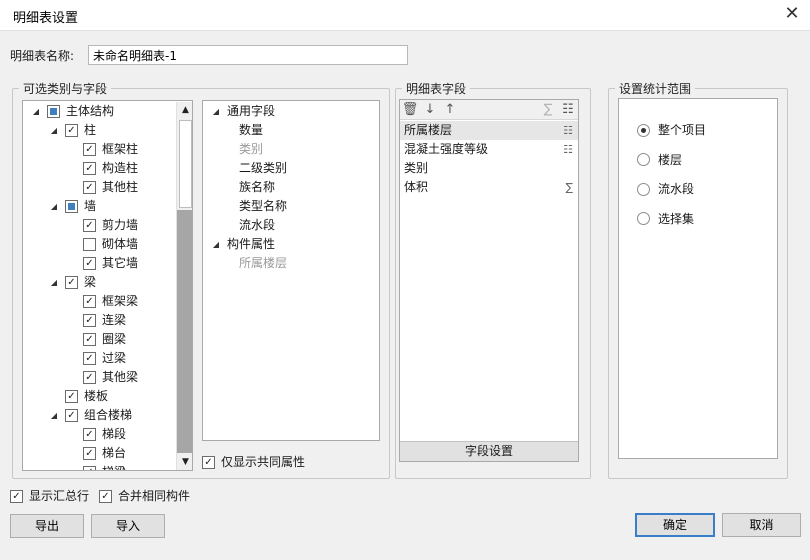 This screenshot has height=560, width=810. What do you see at coordinates (671, 130) in the screenshot?
I see `scope-option: 整个项目` at bounding box center [671, 130].